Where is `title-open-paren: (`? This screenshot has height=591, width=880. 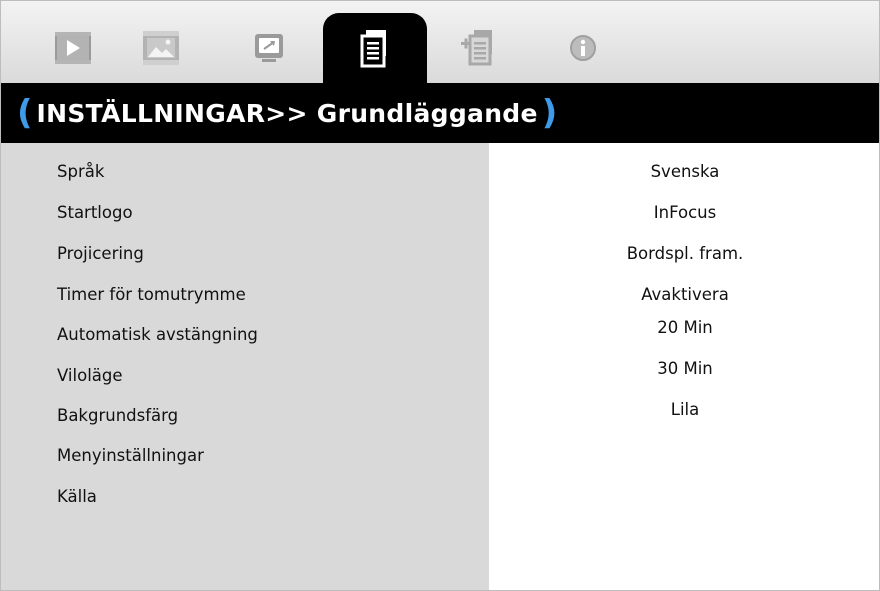 title-open-paren: ( is located at coordinates (25, 113).